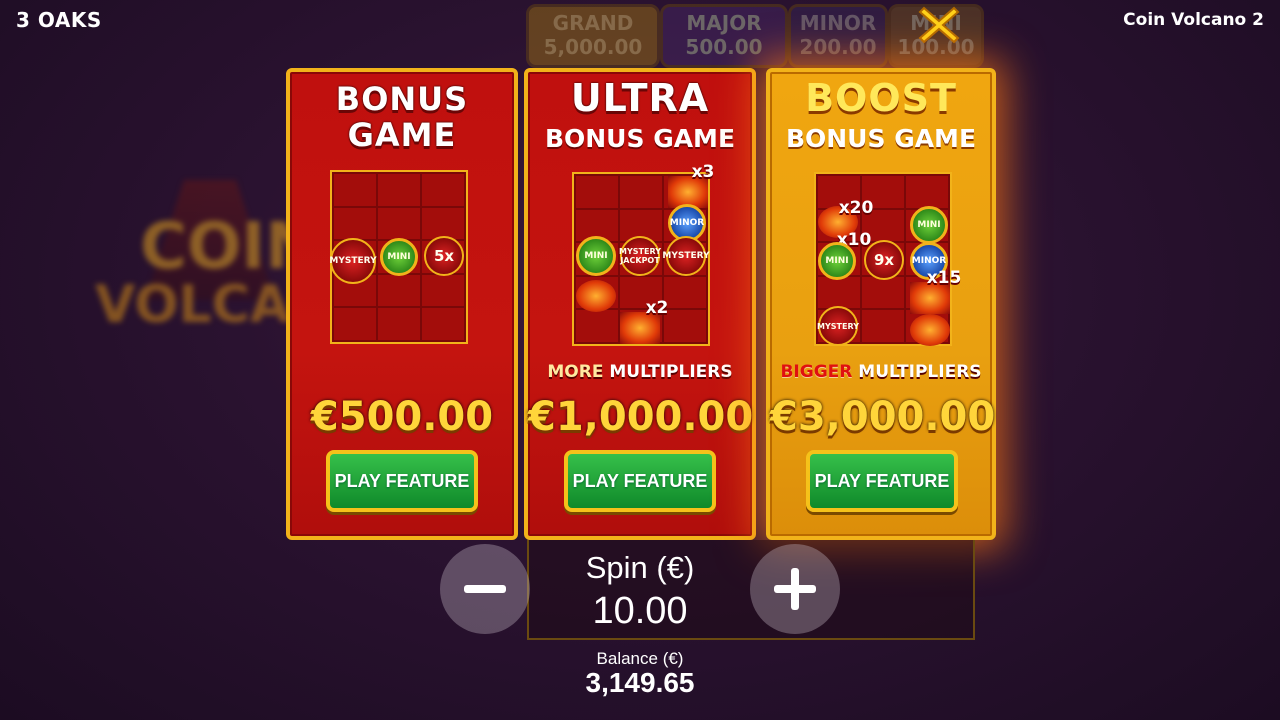 The height and width of the screenshot is (720, 1280). Describe the element at coordinates (640, 682) in the screenshot. I see `balance-value: 3,149.65` at that location.